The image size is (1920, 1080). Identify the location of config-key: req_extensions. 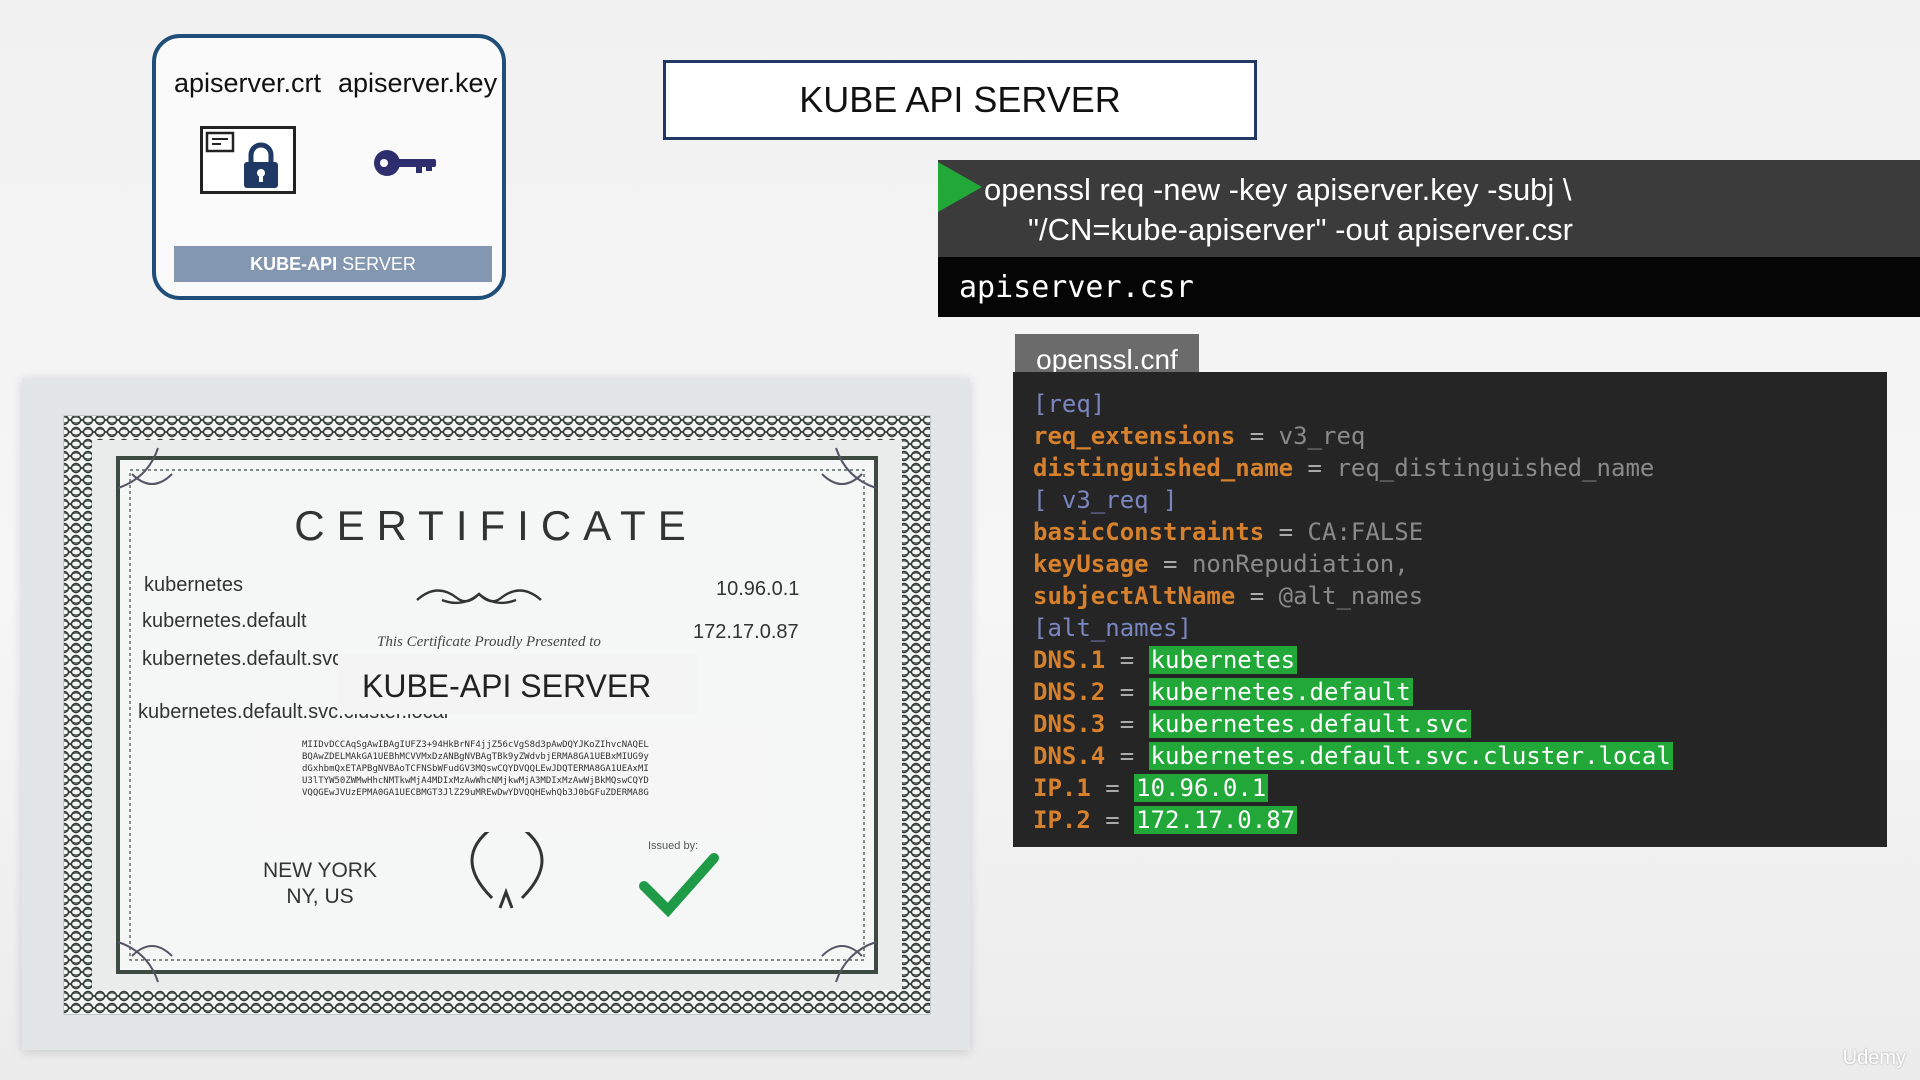
(1134, 436).